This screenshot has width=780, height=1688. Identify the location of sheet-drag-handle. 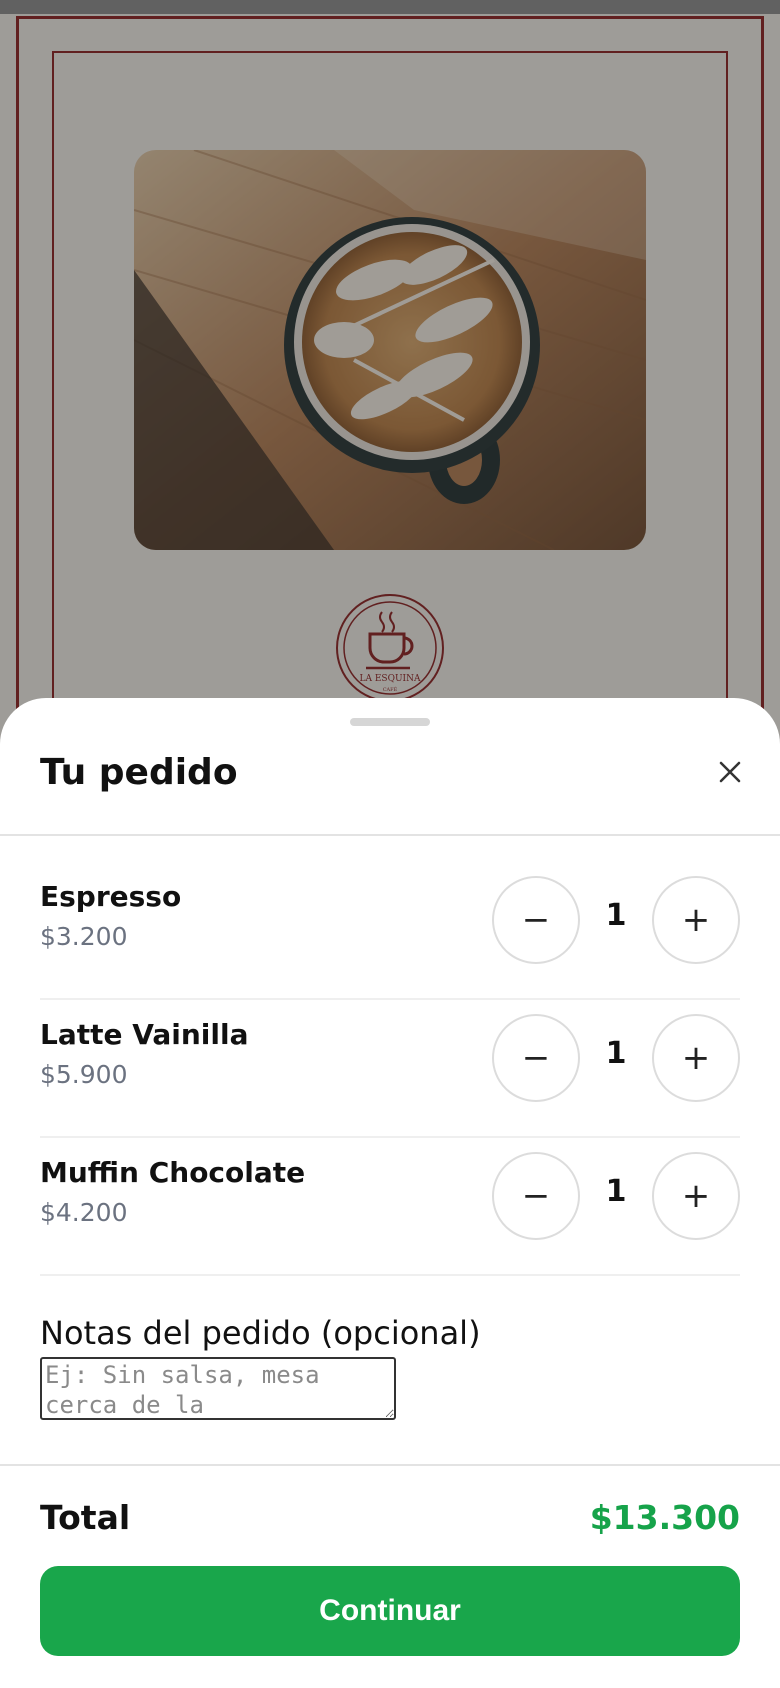
(390, 722).